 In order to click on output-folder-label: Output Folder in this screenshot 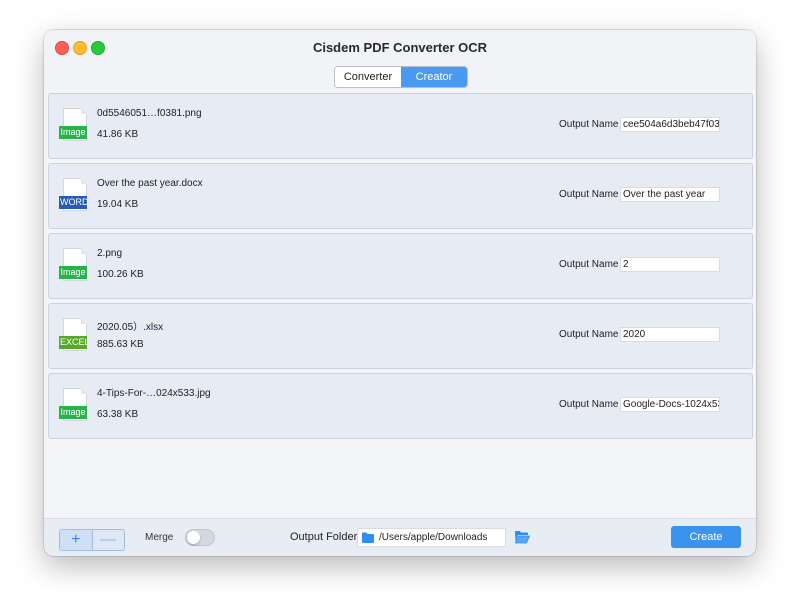, I will do `click(324, 537)`.